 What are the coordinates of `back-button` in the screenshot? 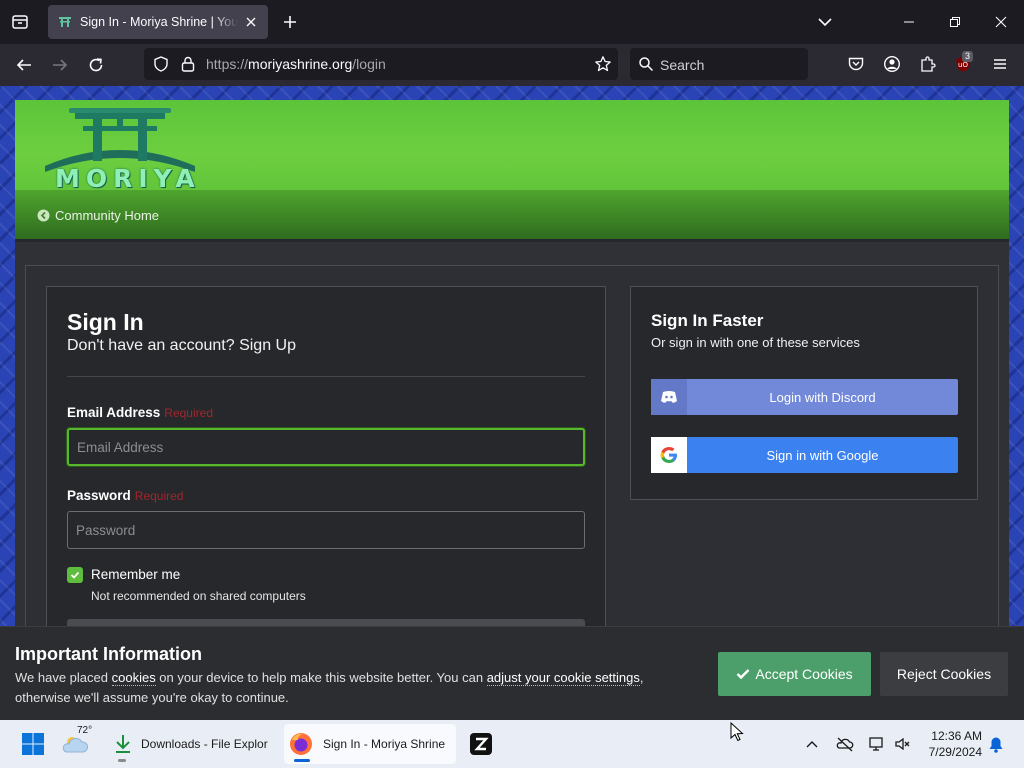 It's located at (24, 65).